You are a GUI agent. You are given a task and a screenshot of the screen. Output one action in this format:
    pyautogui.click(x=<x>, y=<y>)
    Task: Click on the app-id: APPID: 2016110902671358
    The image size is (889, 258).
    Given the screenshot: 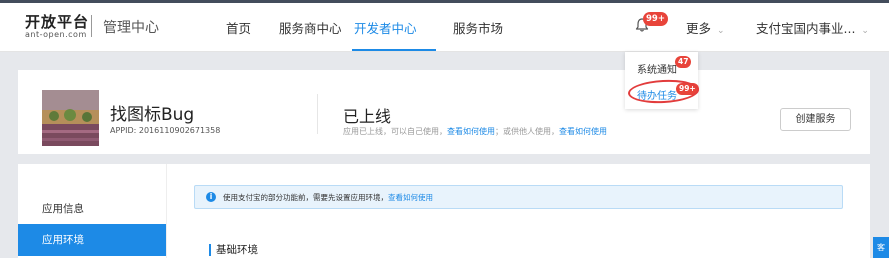 What is the action you would take?
    pyautogui.click(x=165, y=130)
    